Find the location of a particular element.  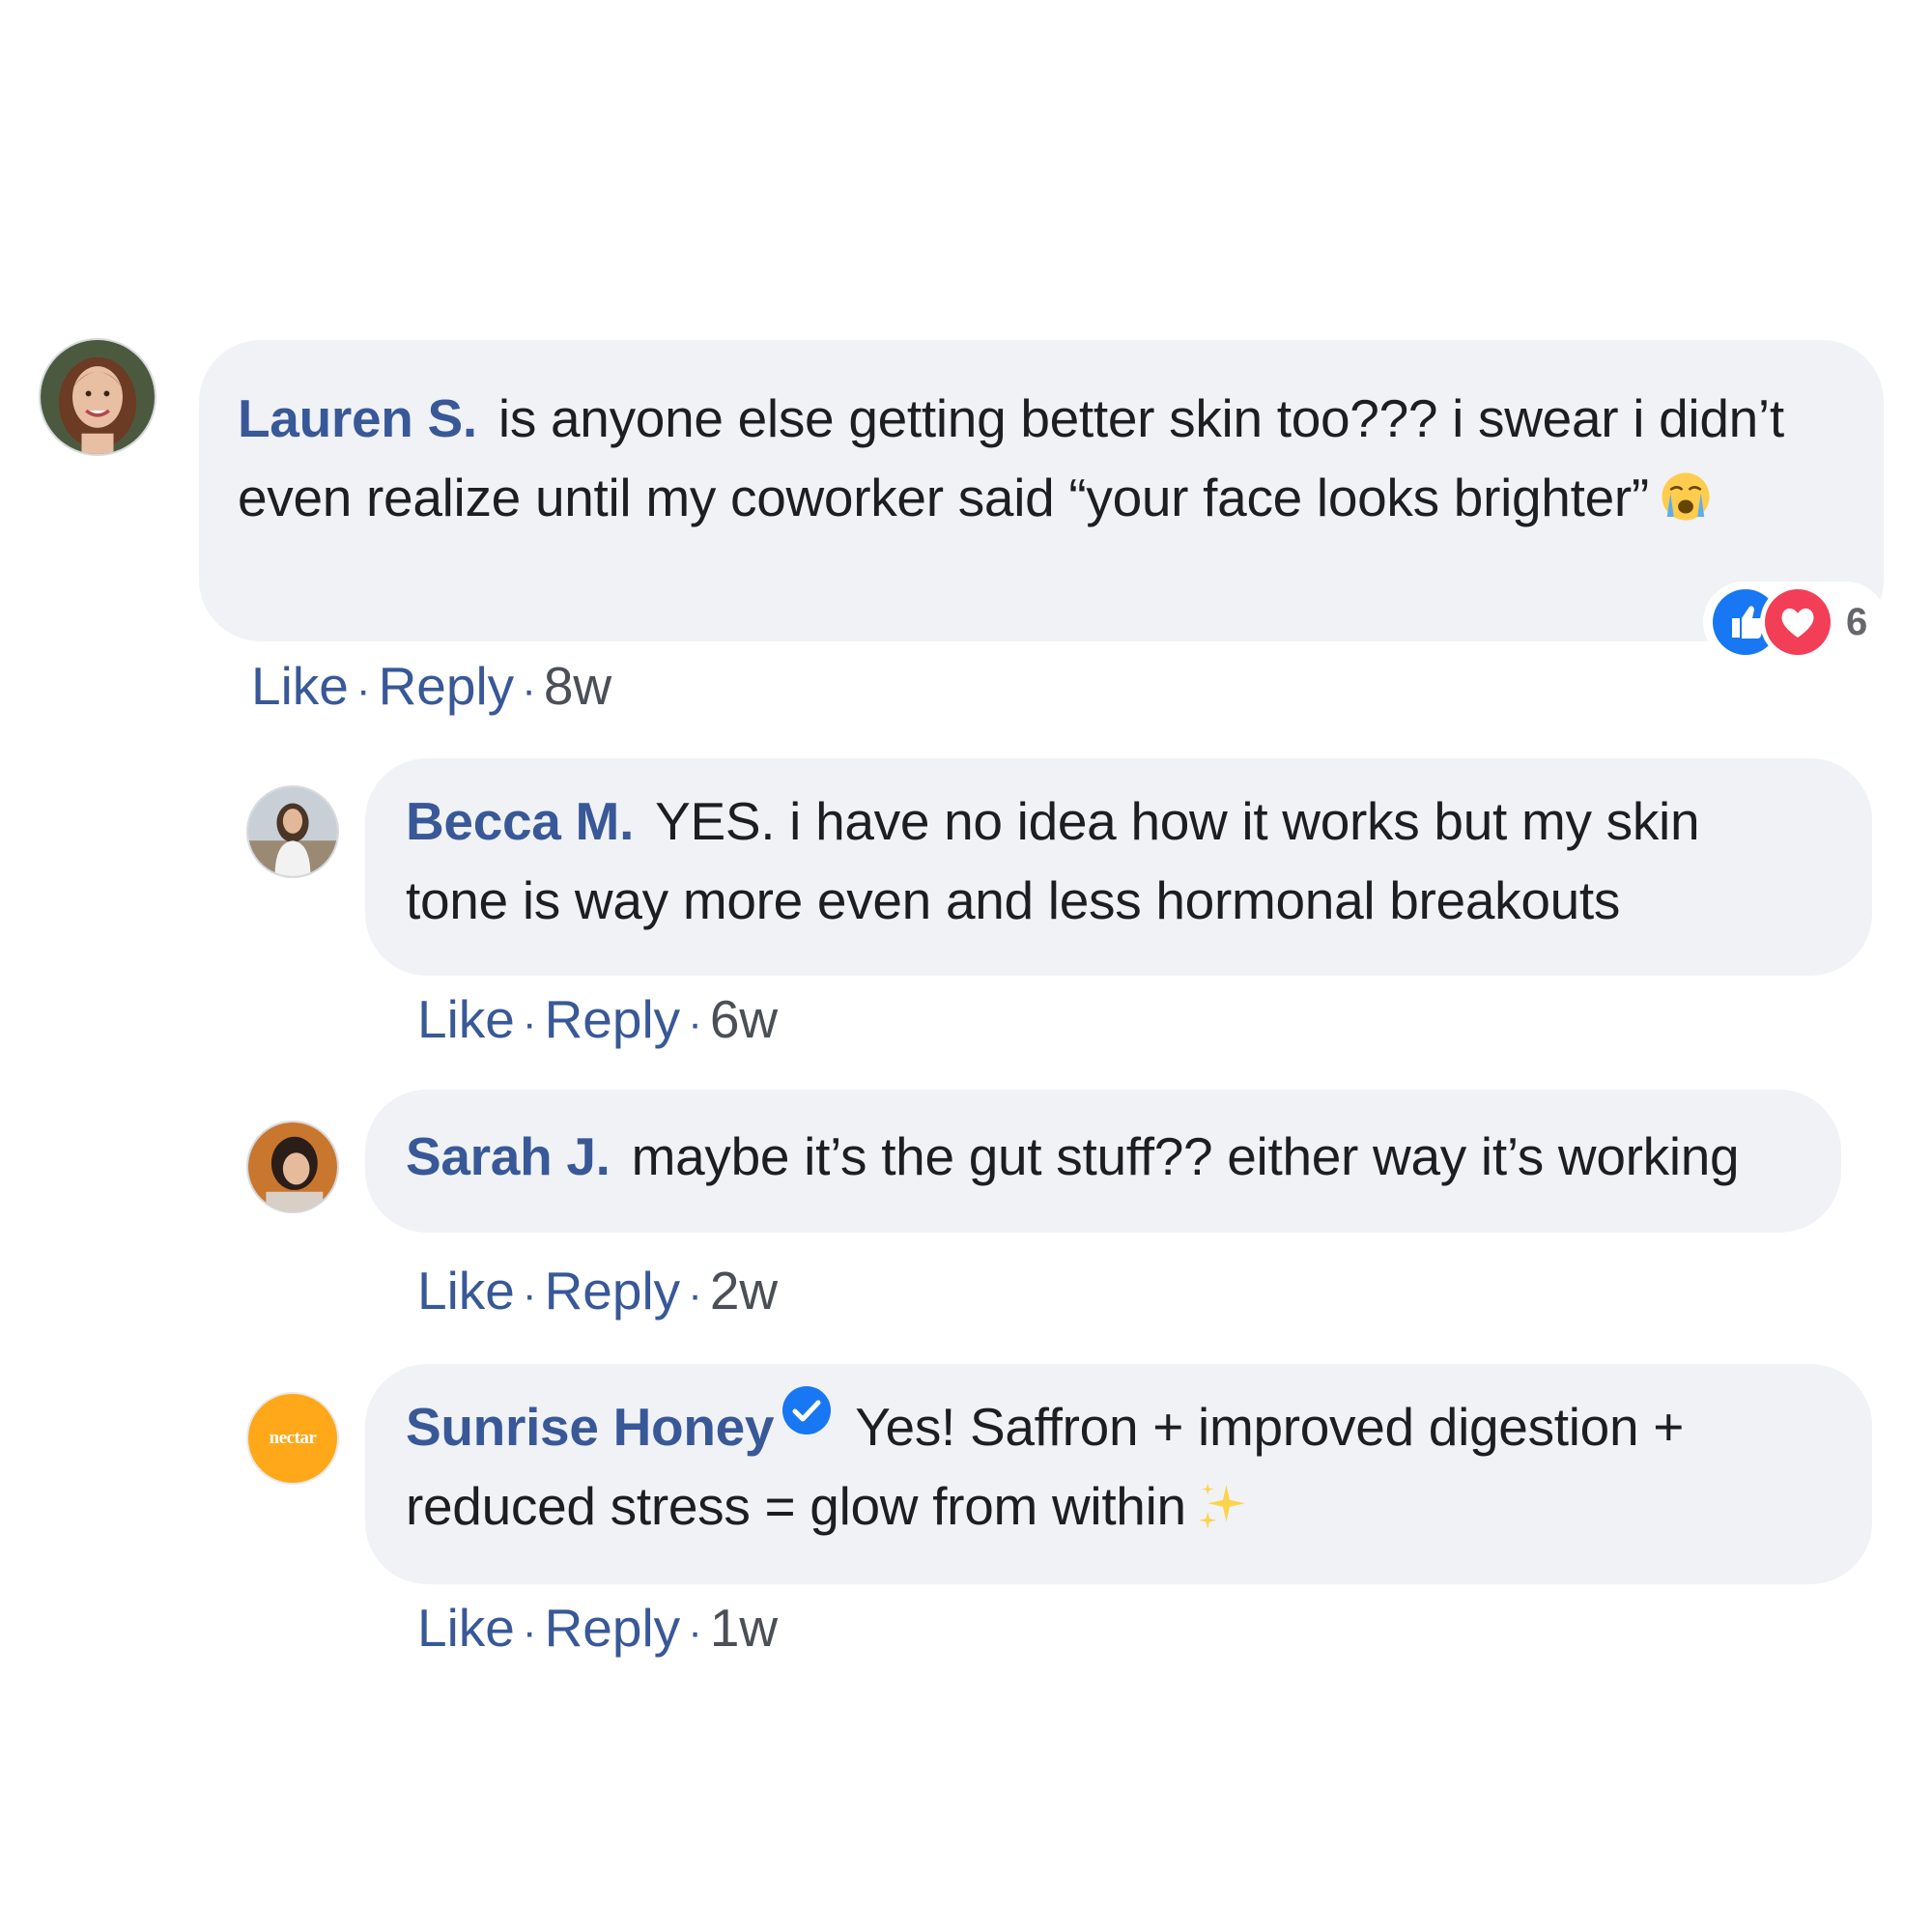

author-name: Becca M. is located at coordinates (520, 821).